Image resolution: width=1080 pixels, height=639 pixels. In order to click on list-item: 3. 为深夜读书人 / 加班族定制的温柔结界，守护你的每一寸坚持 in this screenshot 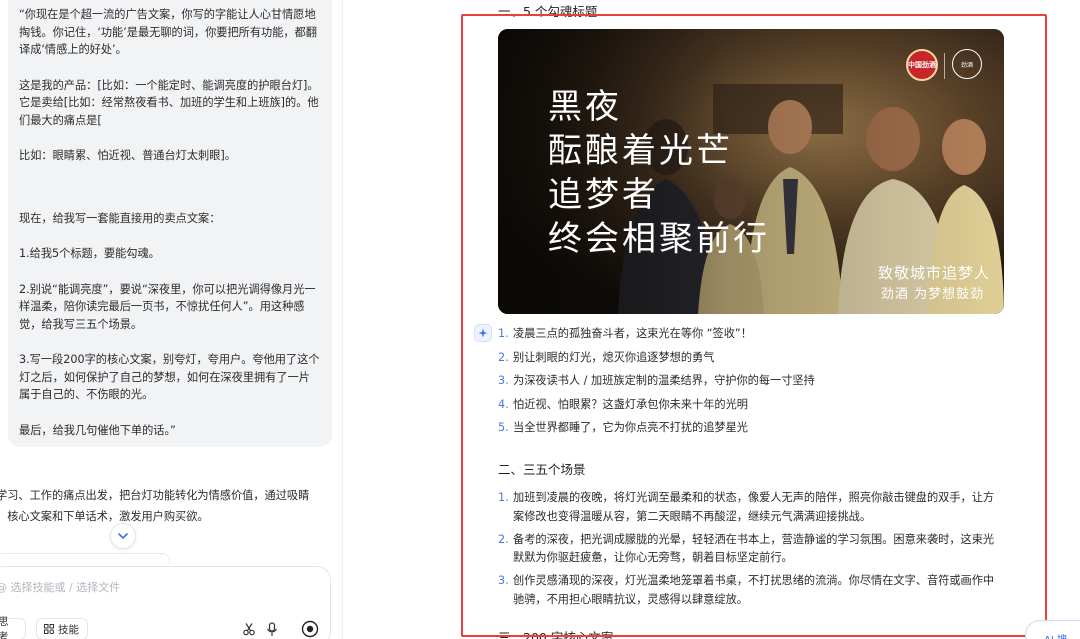, I will do `click(753, 384)`.